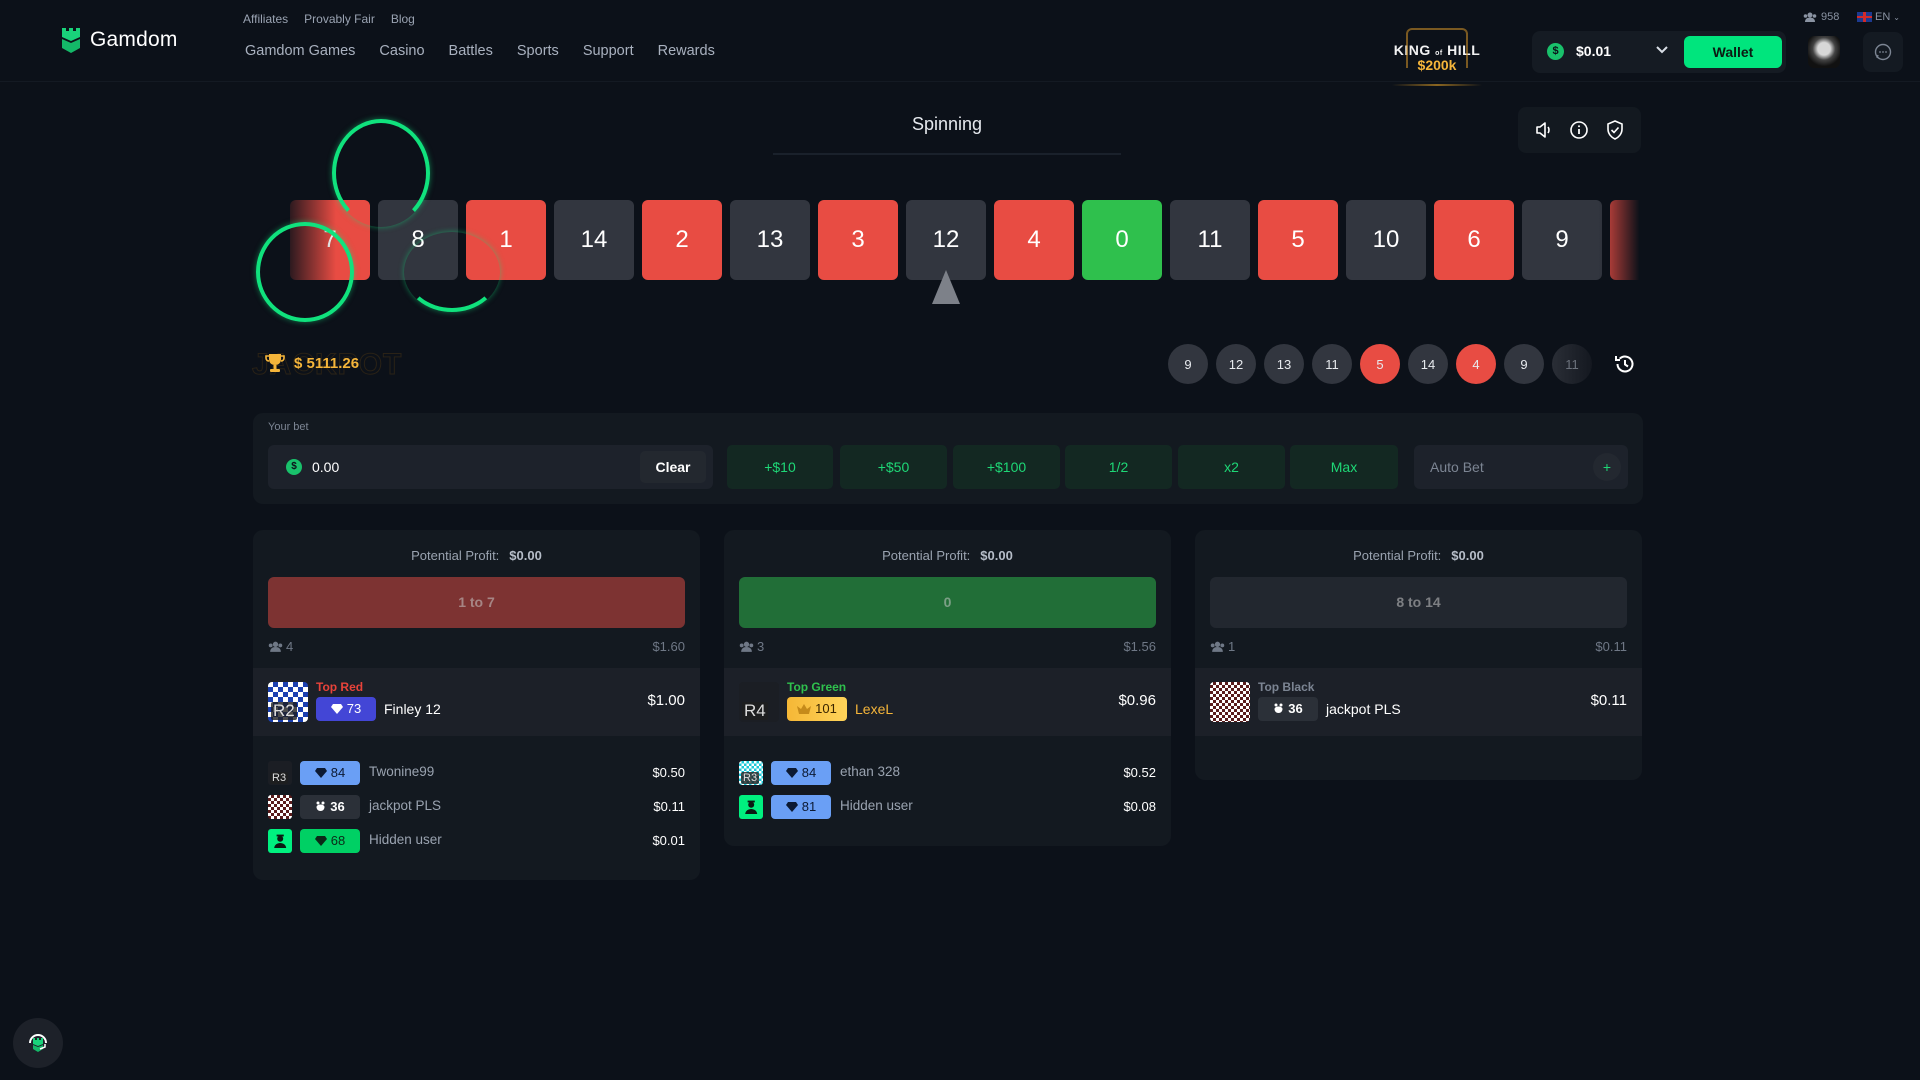 This screenshot has height=1080, width=1920. What do you see at coordinates (1418, 702) in the screenshot?
I see `top-bettor-row: Top Black 36 jackpot PLS $0.11` at bounding box center [1418, 702].